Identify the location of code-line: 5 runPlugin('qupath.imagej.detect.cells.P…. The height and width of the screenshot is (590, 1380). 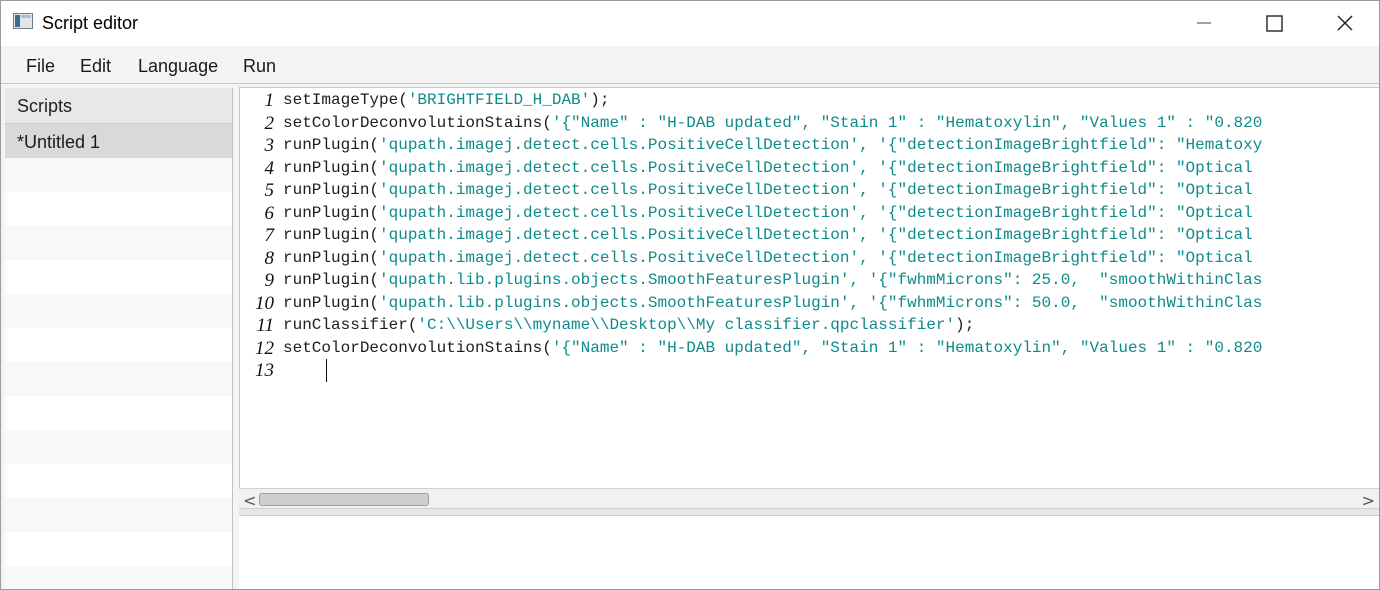
(809, 190).